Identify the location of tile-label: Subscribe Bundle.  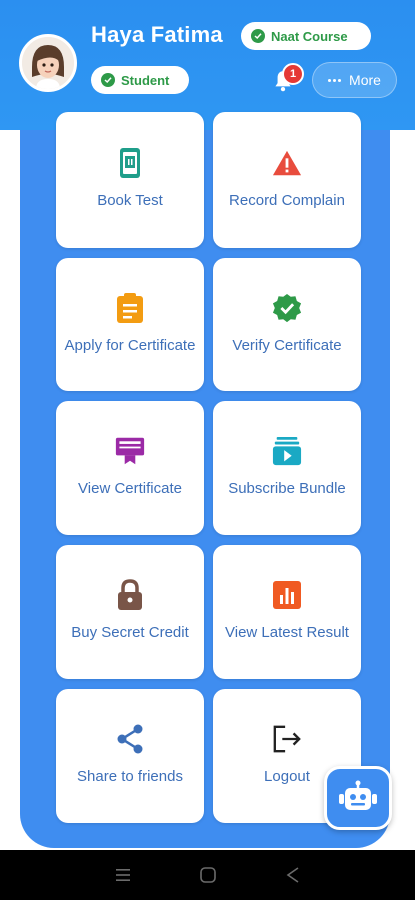
(287, 488).